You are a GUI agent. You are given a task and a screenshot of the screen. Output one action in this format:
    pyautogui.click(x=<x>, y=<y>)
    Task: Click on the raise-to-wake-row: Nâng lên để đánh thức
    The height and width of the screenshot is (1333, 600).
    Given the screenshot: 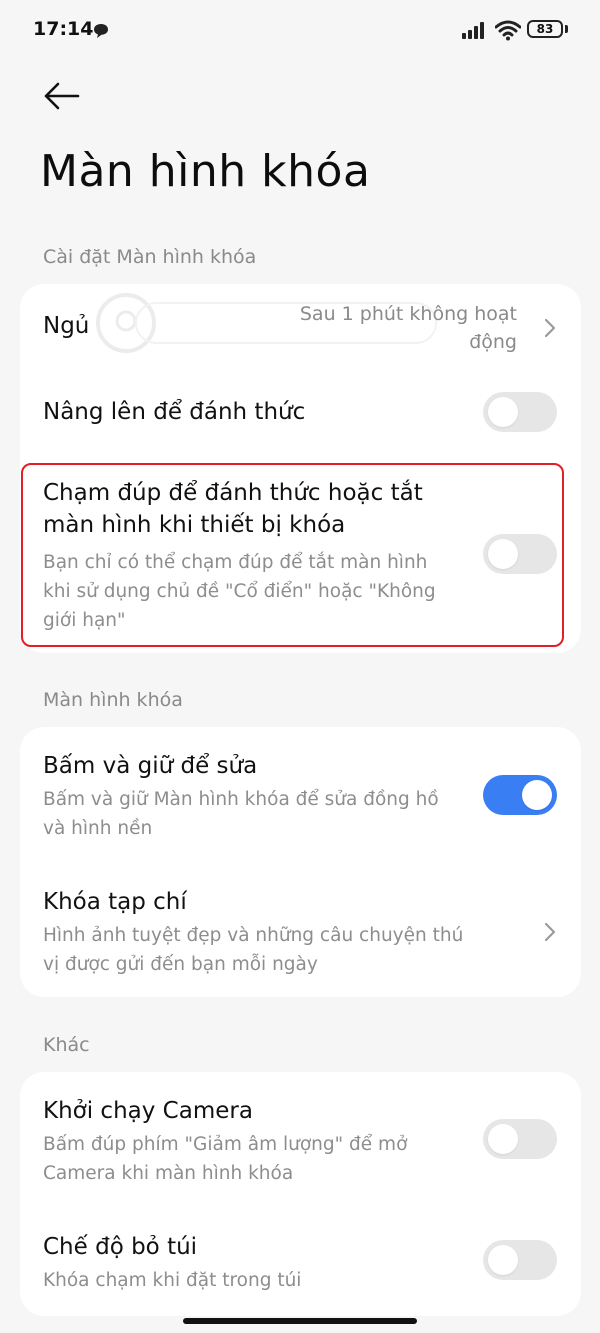 What is the action you would take?
    pyautogui.click(x=300, y=412)
    